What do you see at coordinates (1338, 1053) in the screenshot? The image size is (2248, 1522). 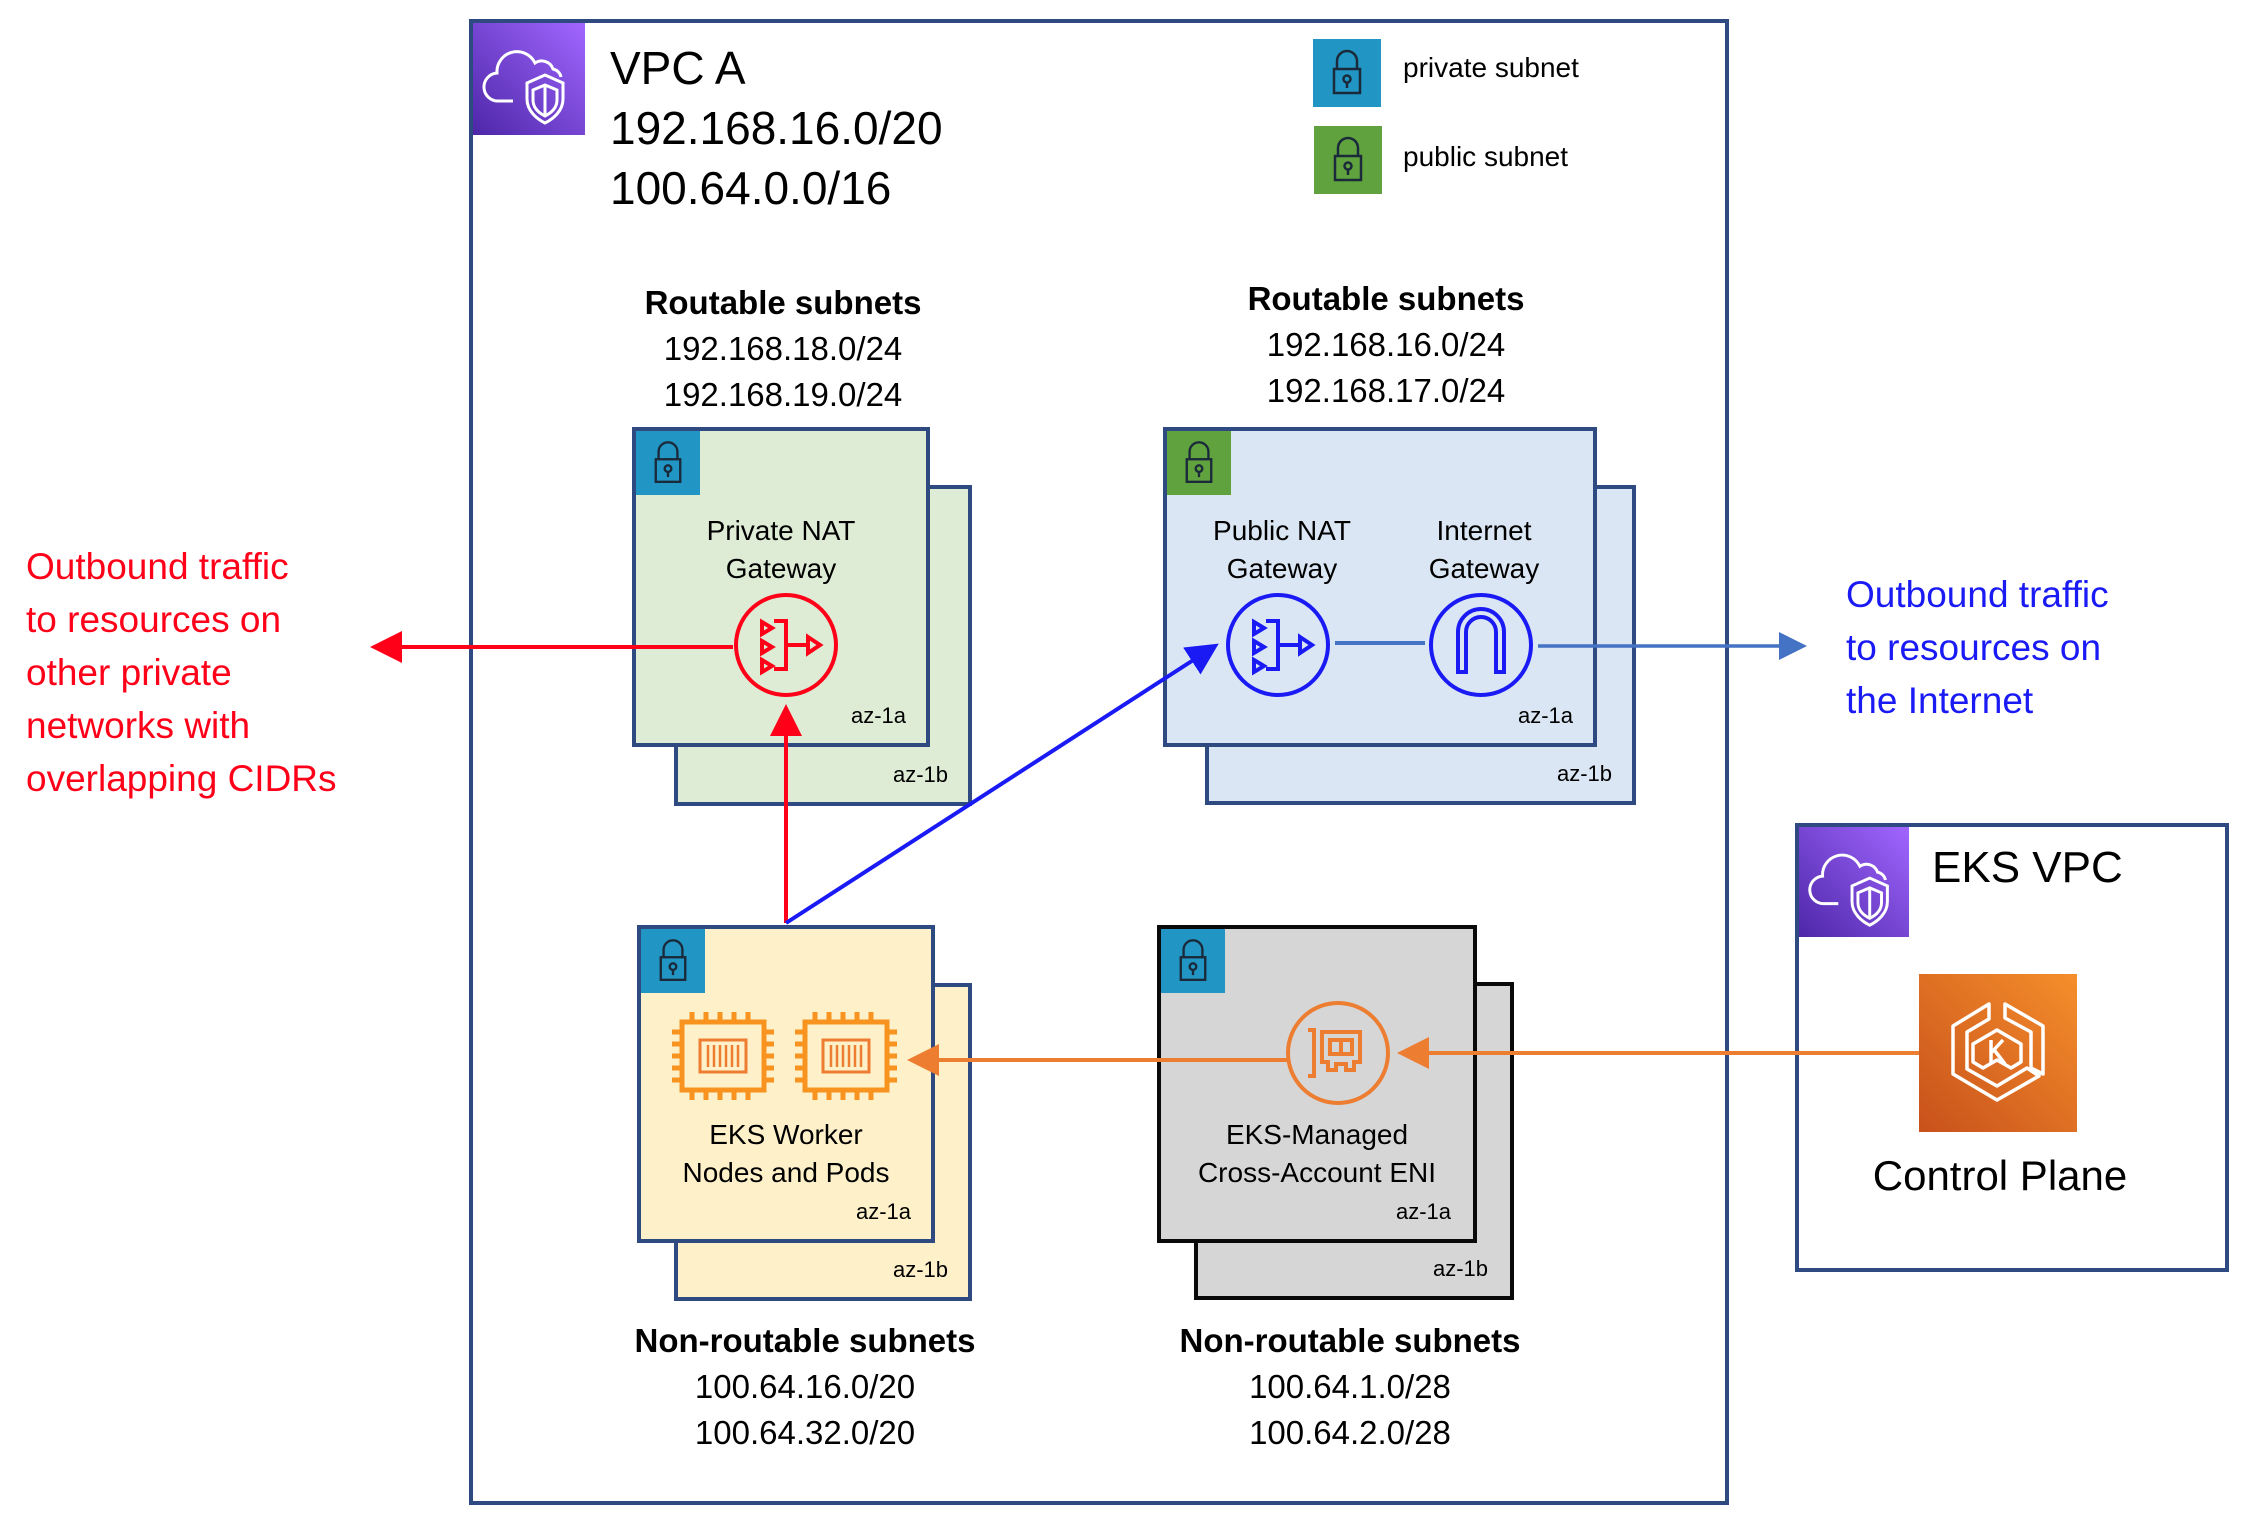 I see `eni-icon` at bounding box center [1338, 1053].